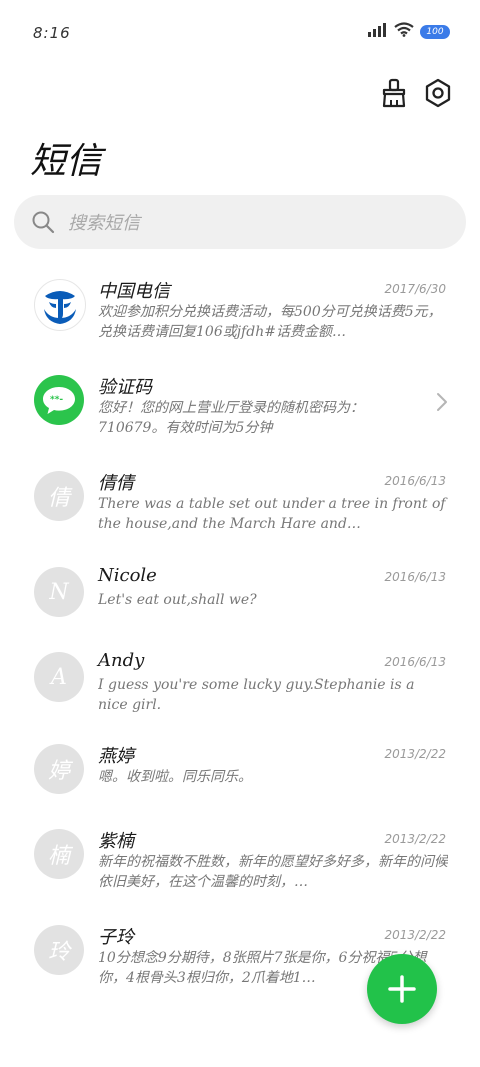 The height and width of the screenshot is (1067, 480). I want to click on plus-icon, so click(402, 989).